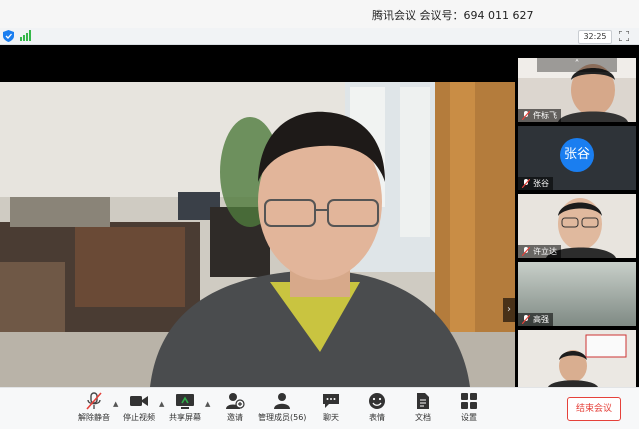 The height and width of the screenshot is (429, 639). Describe the element at coordinates (185, 417) in the screenshot. I see `share-screen-label: 共享屏幕` at that location.